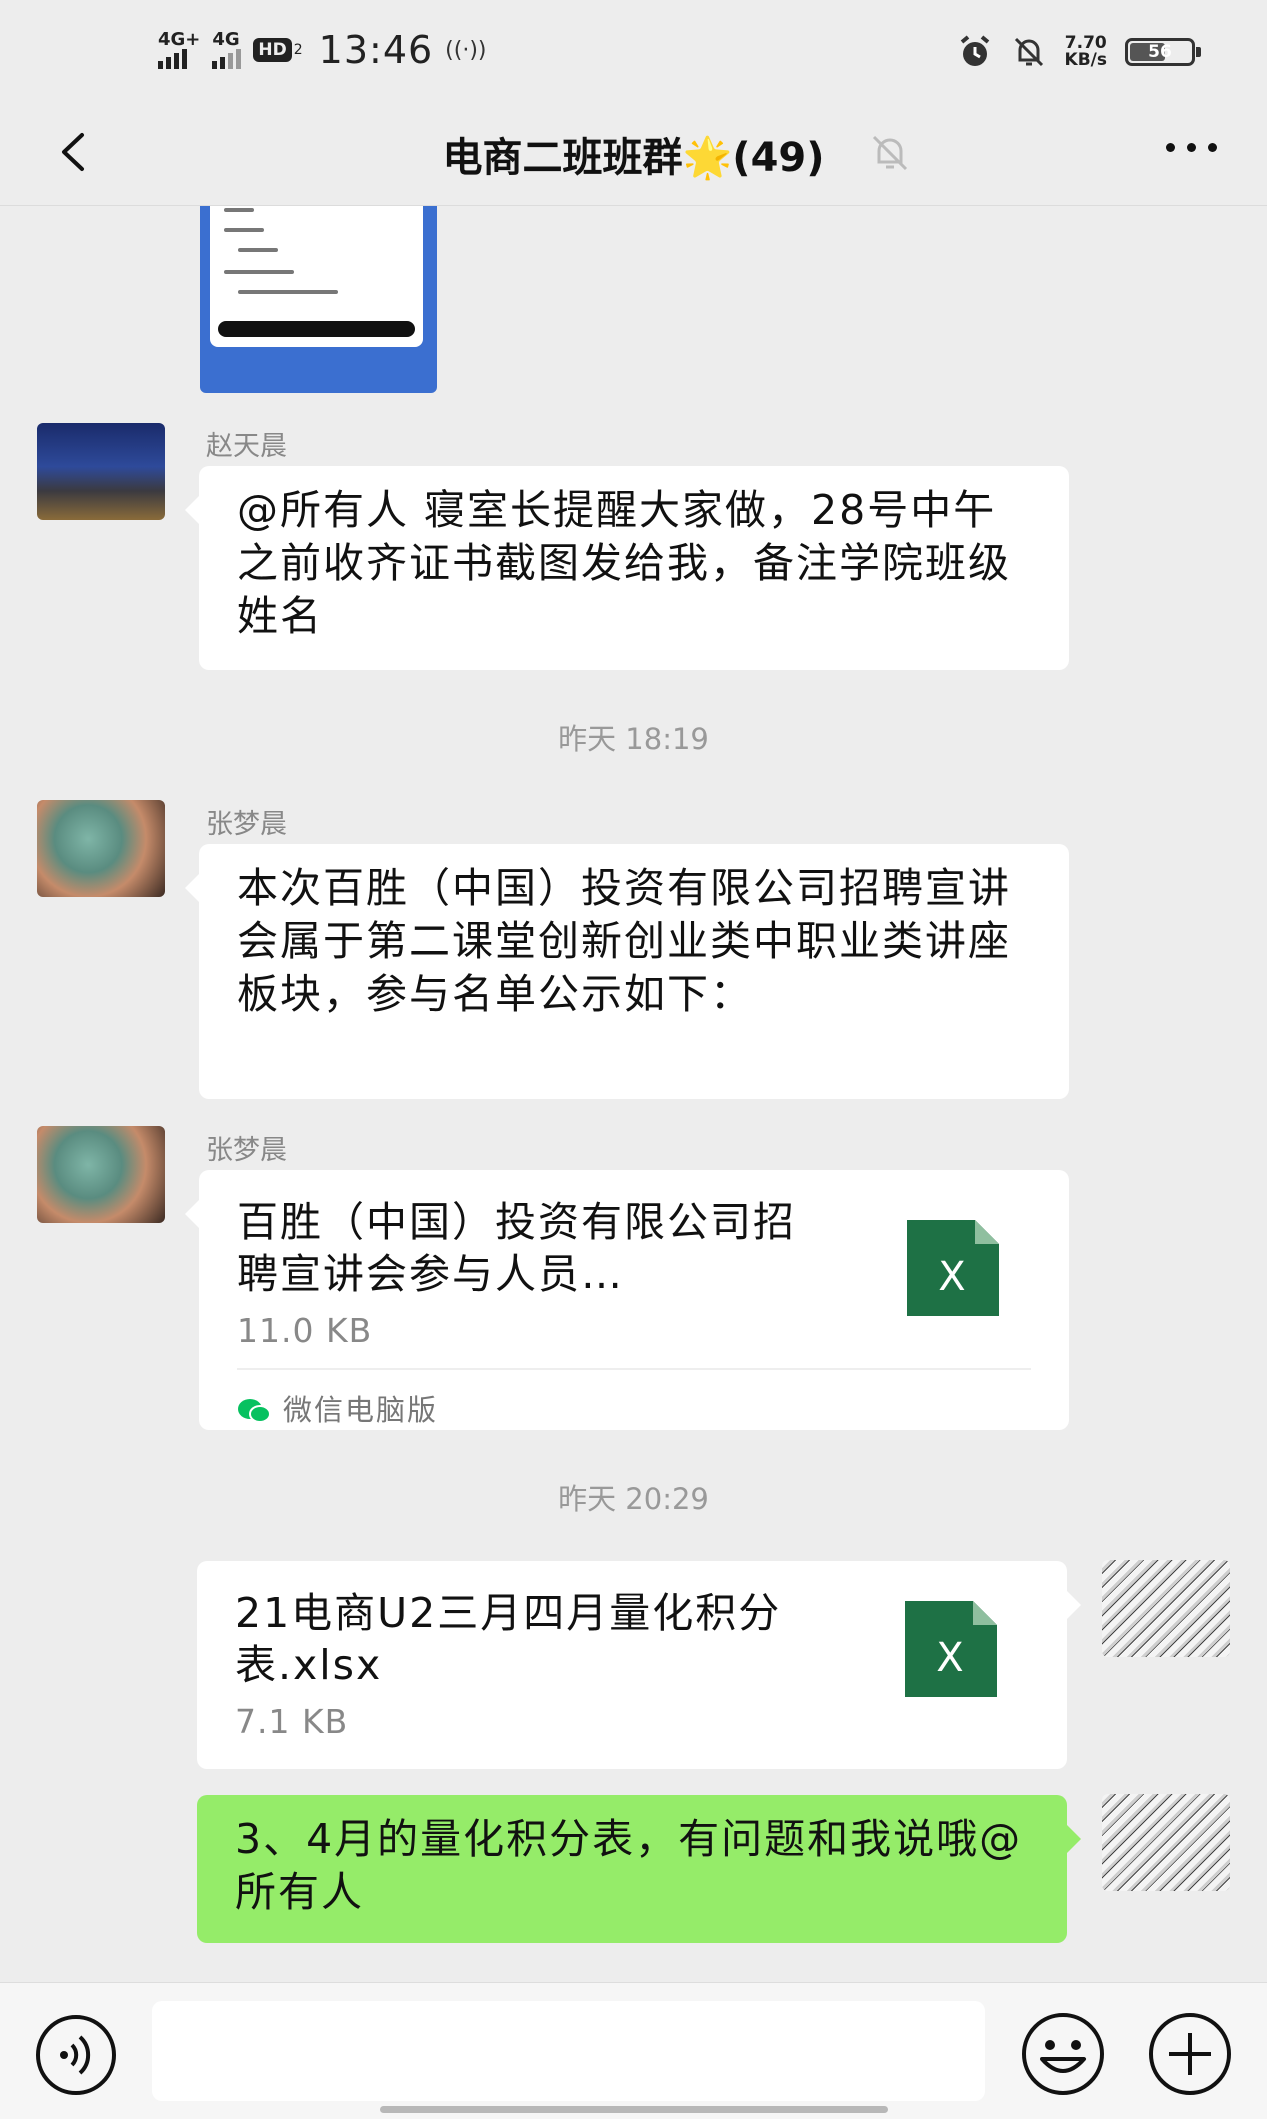  I want to click on status-time: 13:46, so click(376, 50).